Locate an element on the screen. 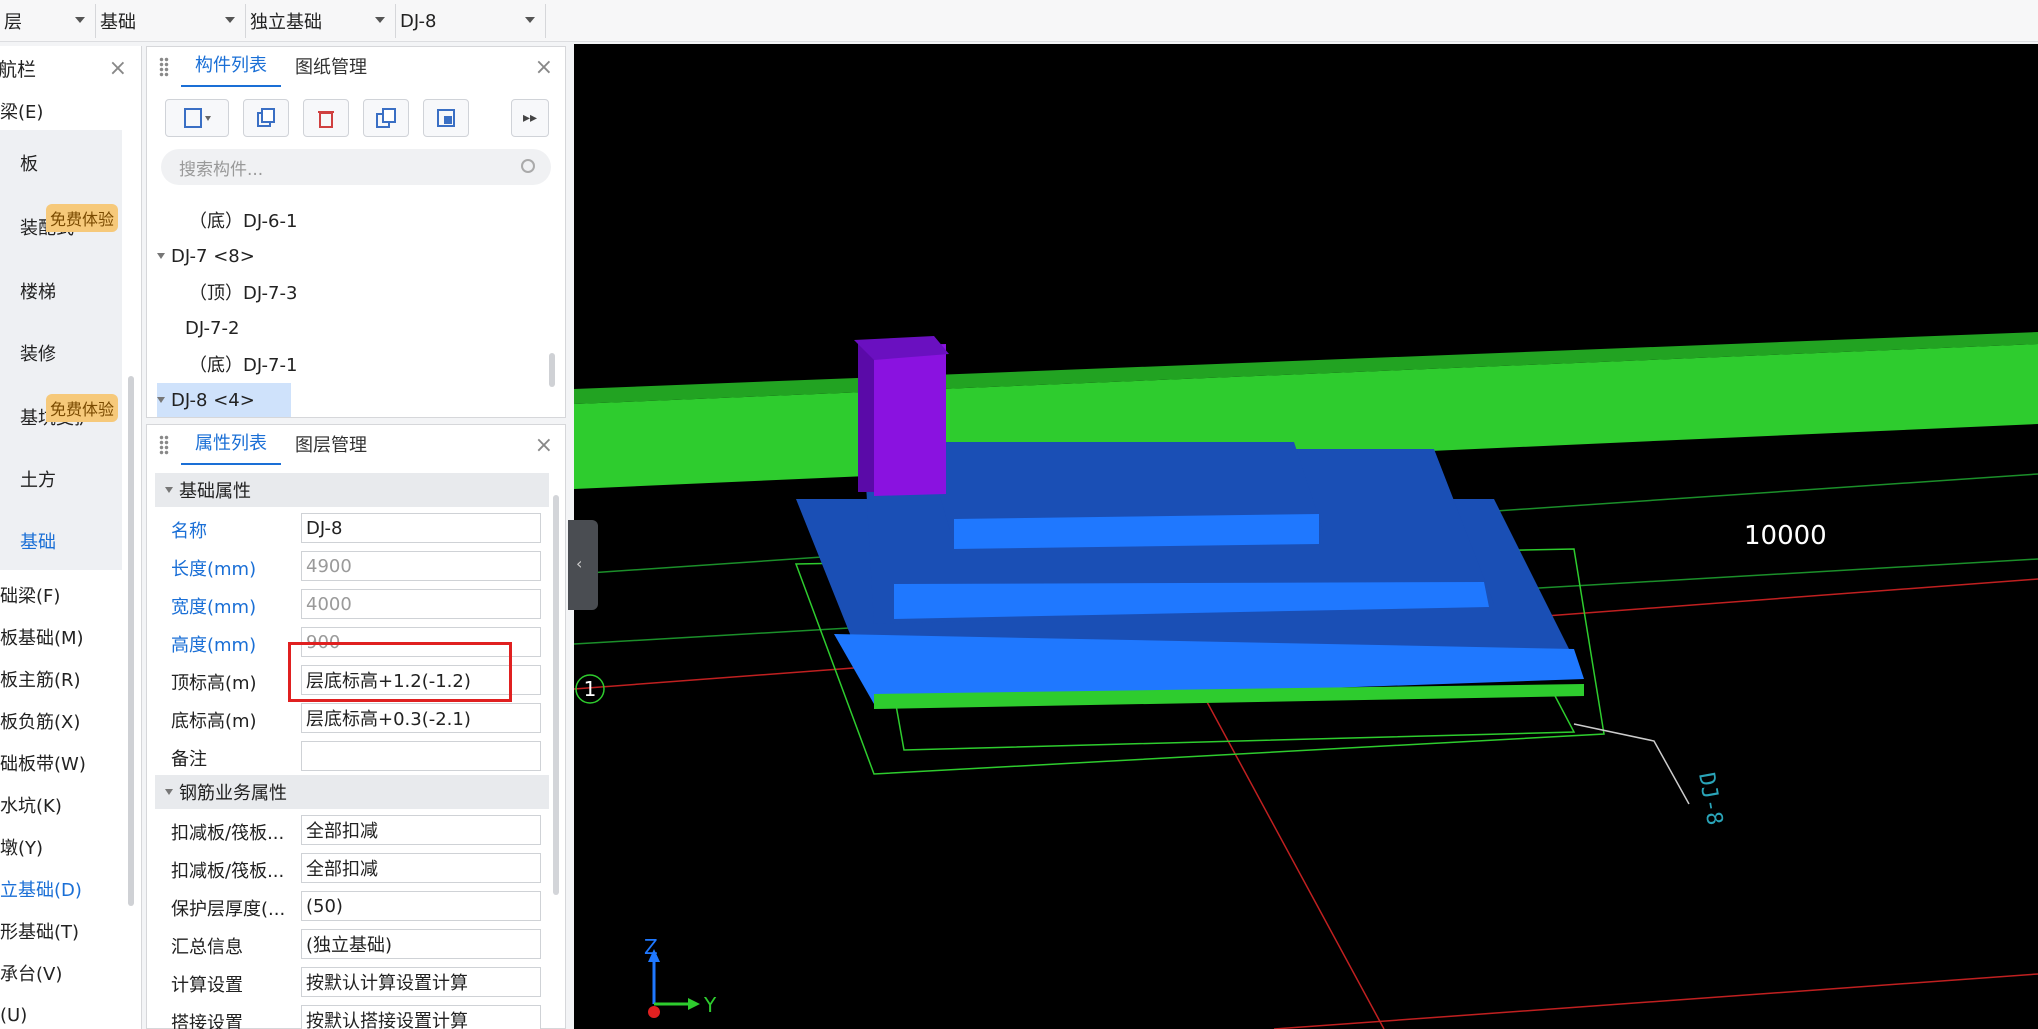  tab-component-list: 构件列表 is located at coordinates (231, 69).